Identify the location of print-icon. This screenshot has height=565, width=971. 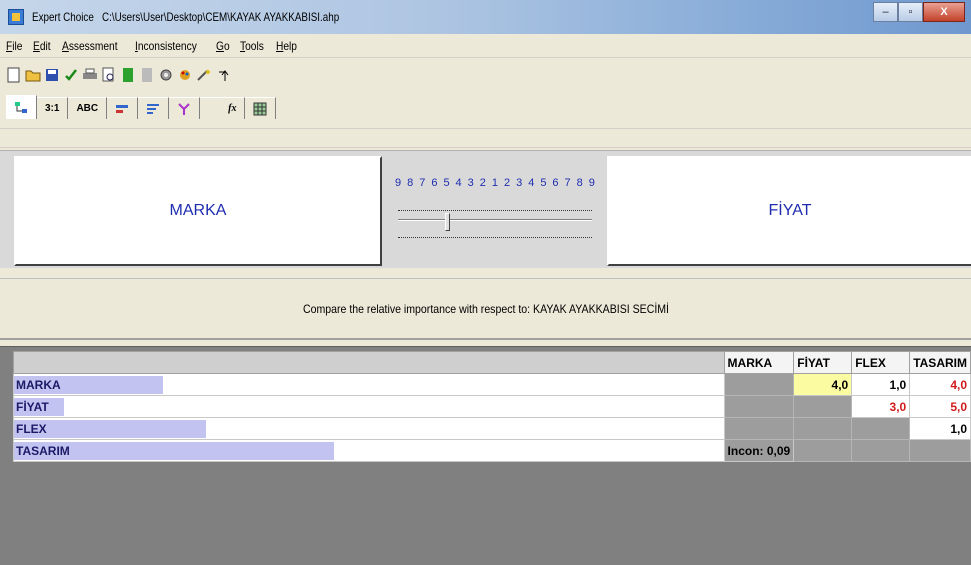
(90, 75).